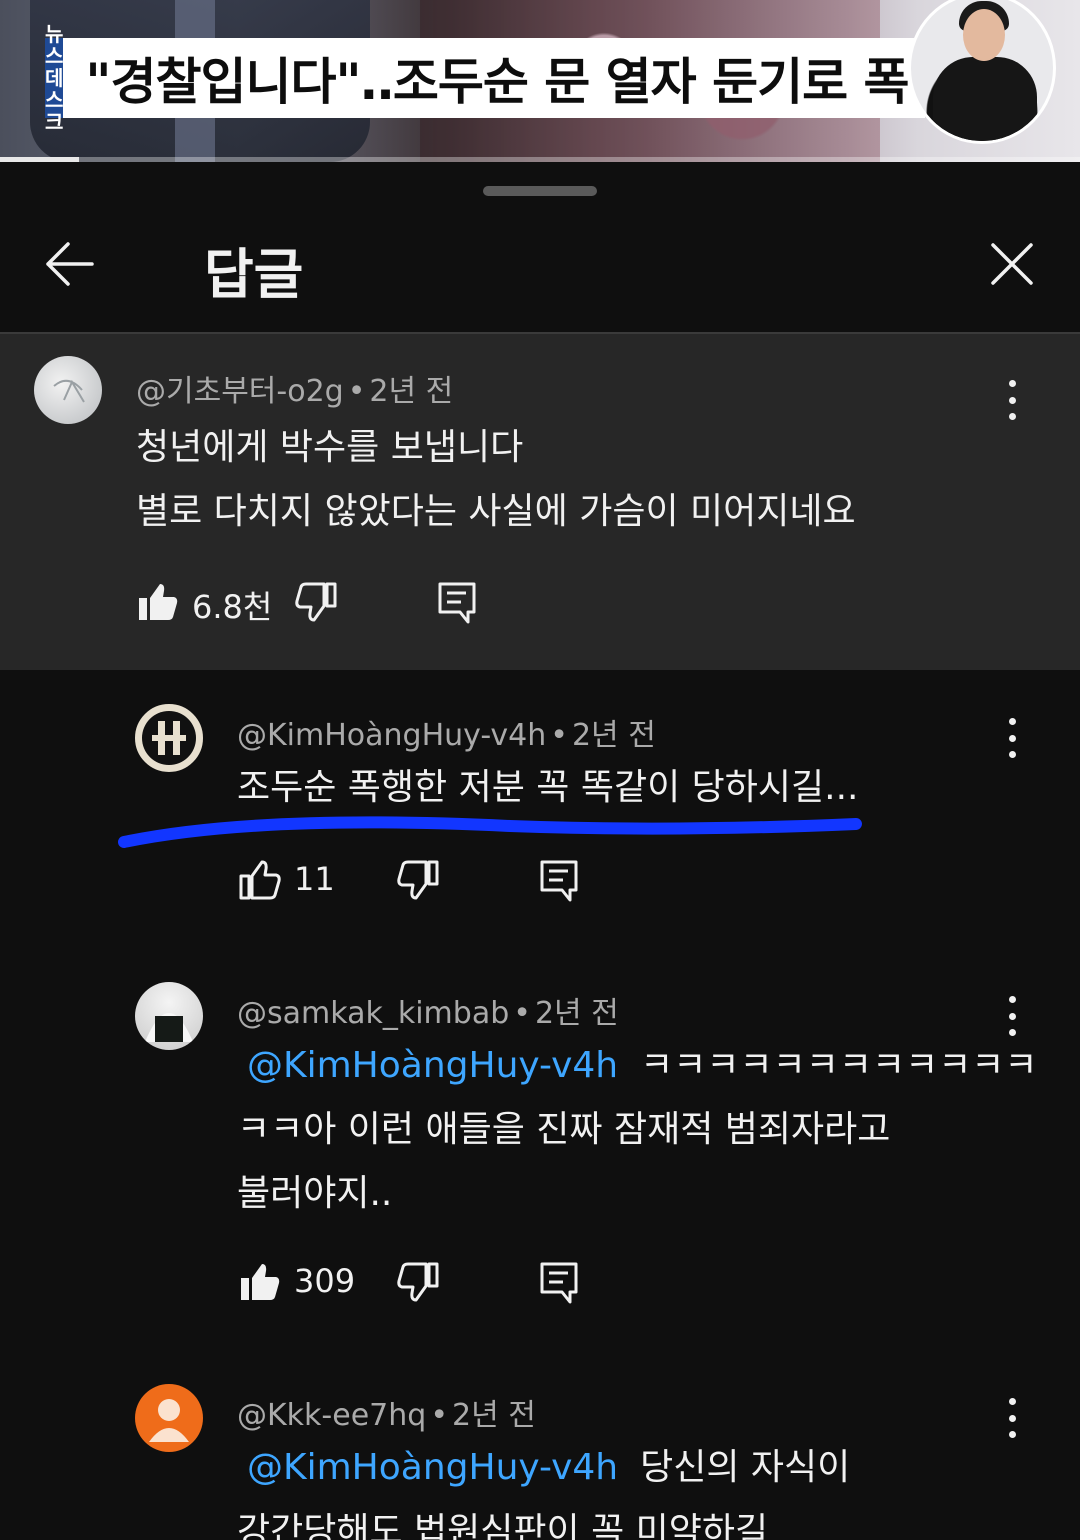 Image resolution: width=1080 pixels, height=1540 pixels. I want to click on sheet-header: 답글, so click(540, 266).